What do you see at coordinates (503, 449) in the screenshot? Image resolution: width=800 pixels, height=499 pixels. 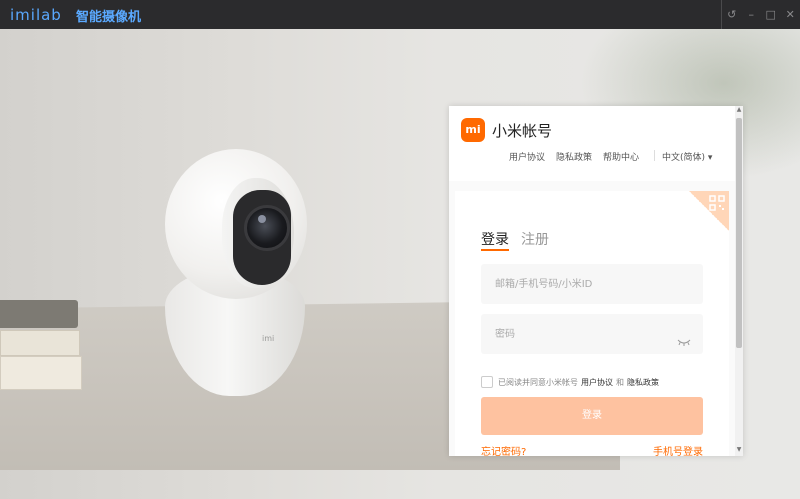 I see `forgot-password-link: 忘记密码?` at bounding box center [503, 449].